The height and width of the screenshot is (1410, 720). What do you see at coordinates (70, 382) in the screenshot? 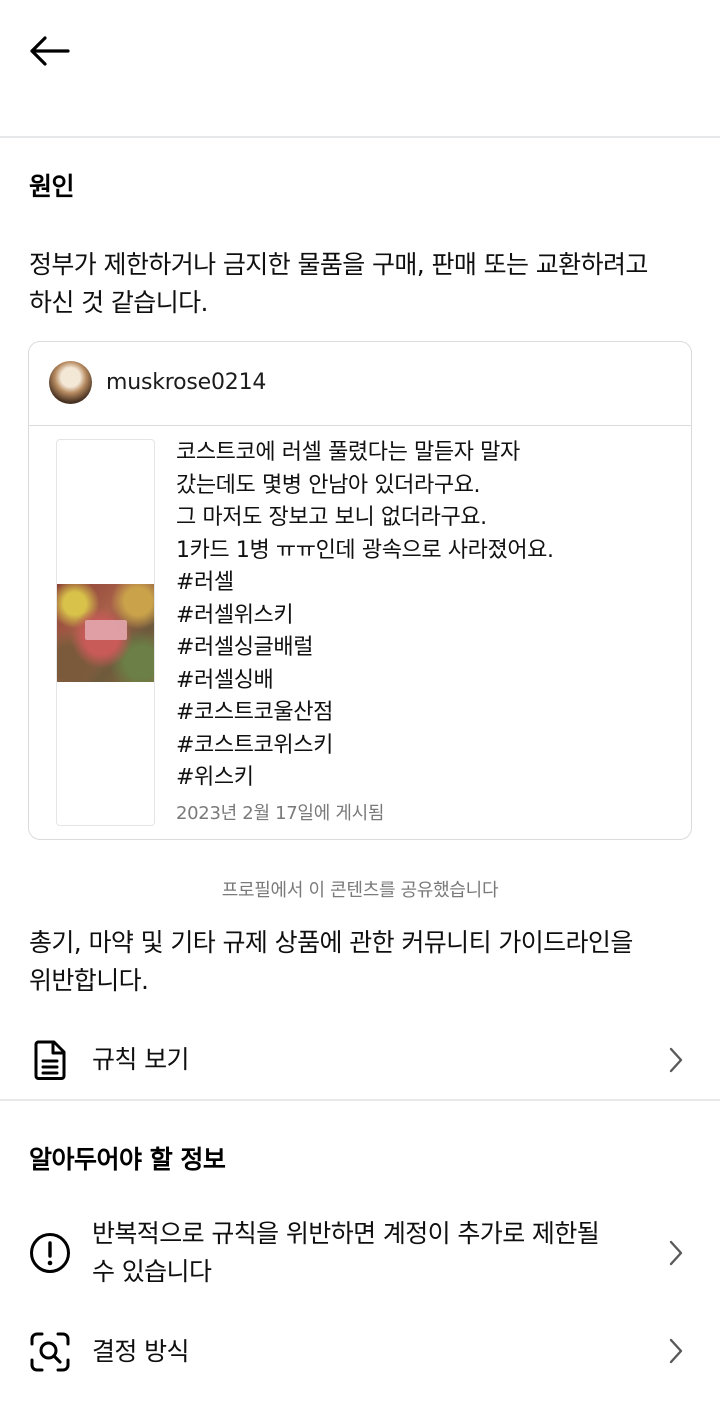
I see `avatar` at bounding box center [70, 382].